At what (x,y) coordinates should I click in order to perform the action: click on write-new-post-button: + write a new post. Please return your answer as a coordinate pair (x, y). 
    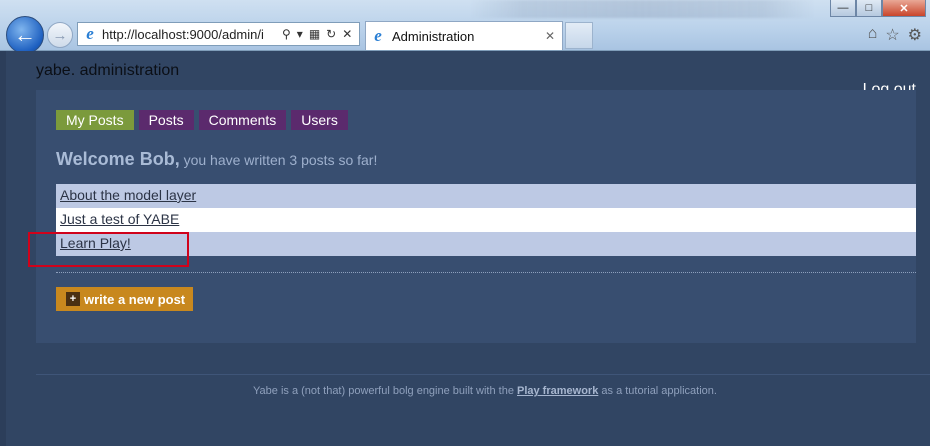
    Looking at the image, I should click on (124, 299).